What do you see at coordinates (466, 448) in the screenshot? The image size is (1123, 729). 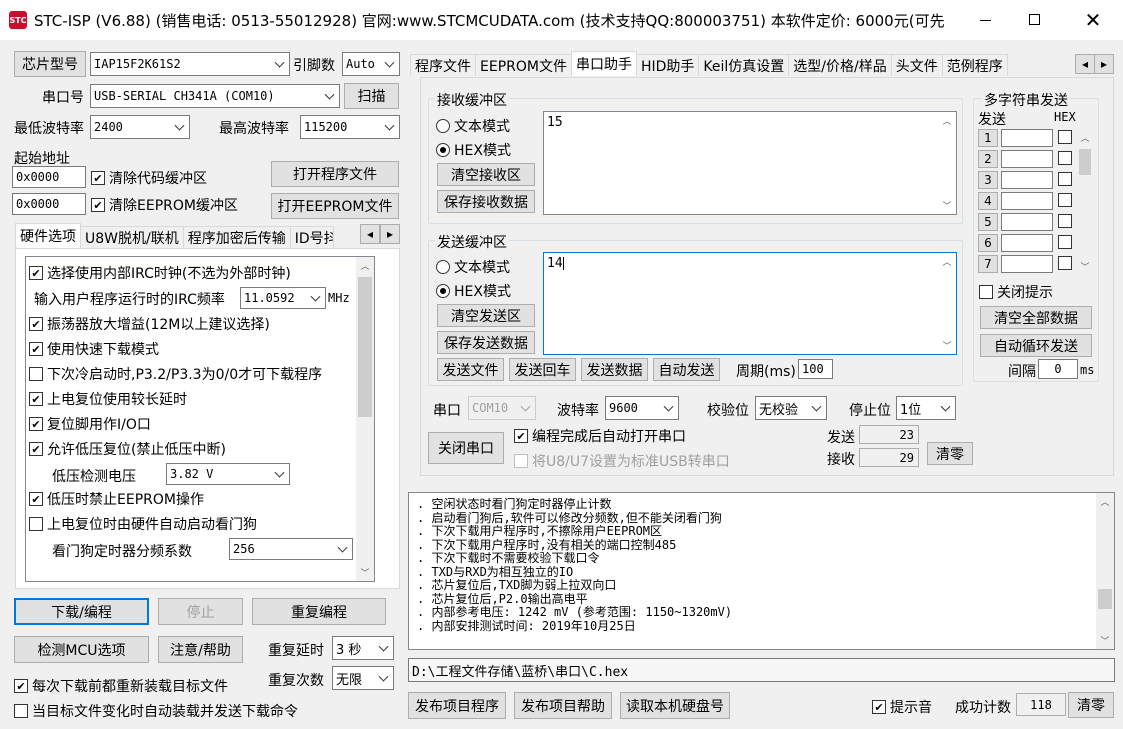 I see `close-port-button: 关闭串口` at bounding box center [466, 448].